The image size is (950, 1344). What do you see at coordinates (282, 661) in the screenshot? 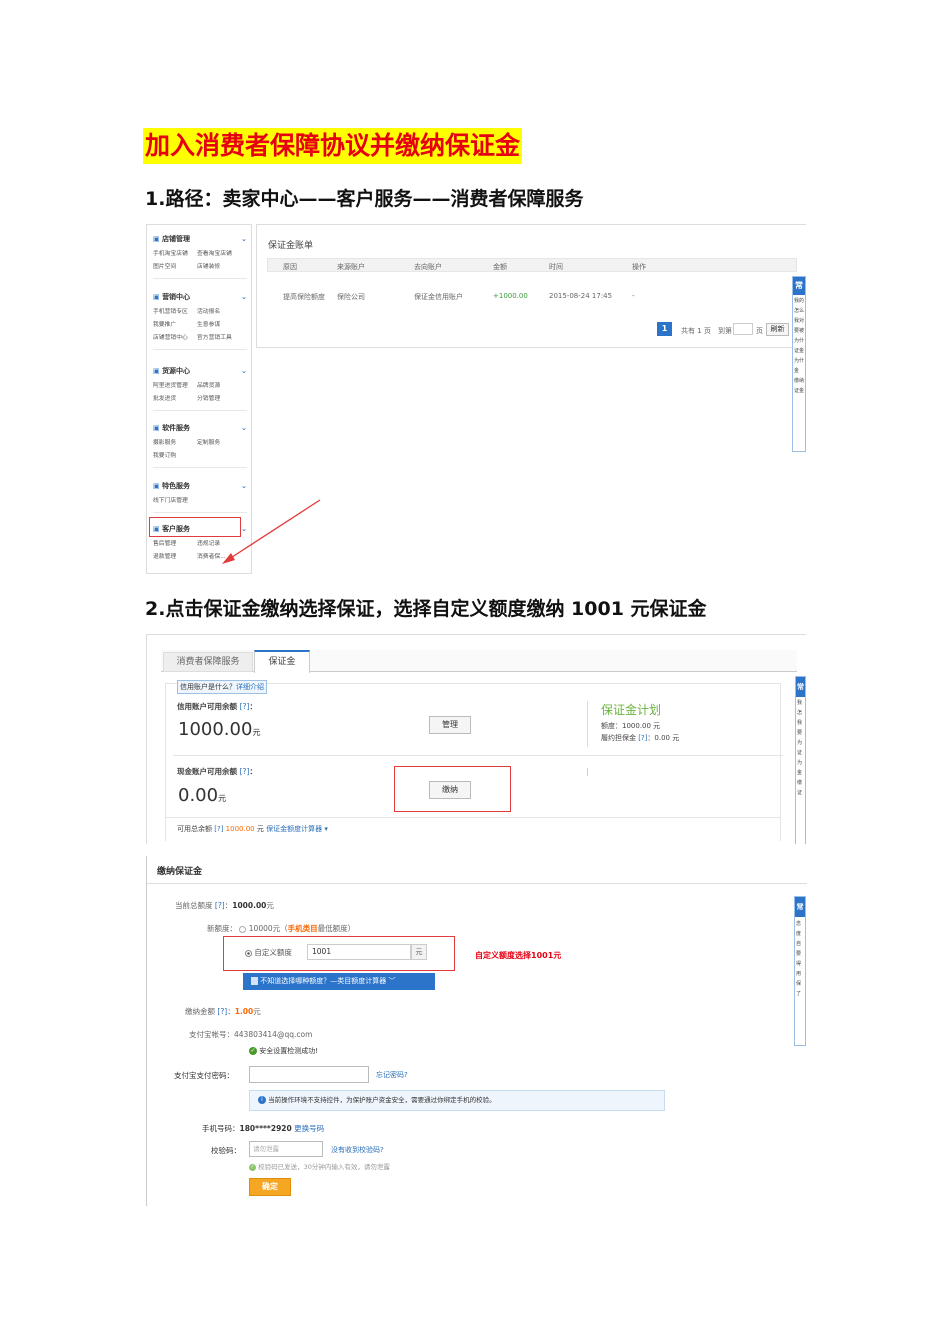
I see `tab-deposit: 保证金` at bounding box center [282, 661].